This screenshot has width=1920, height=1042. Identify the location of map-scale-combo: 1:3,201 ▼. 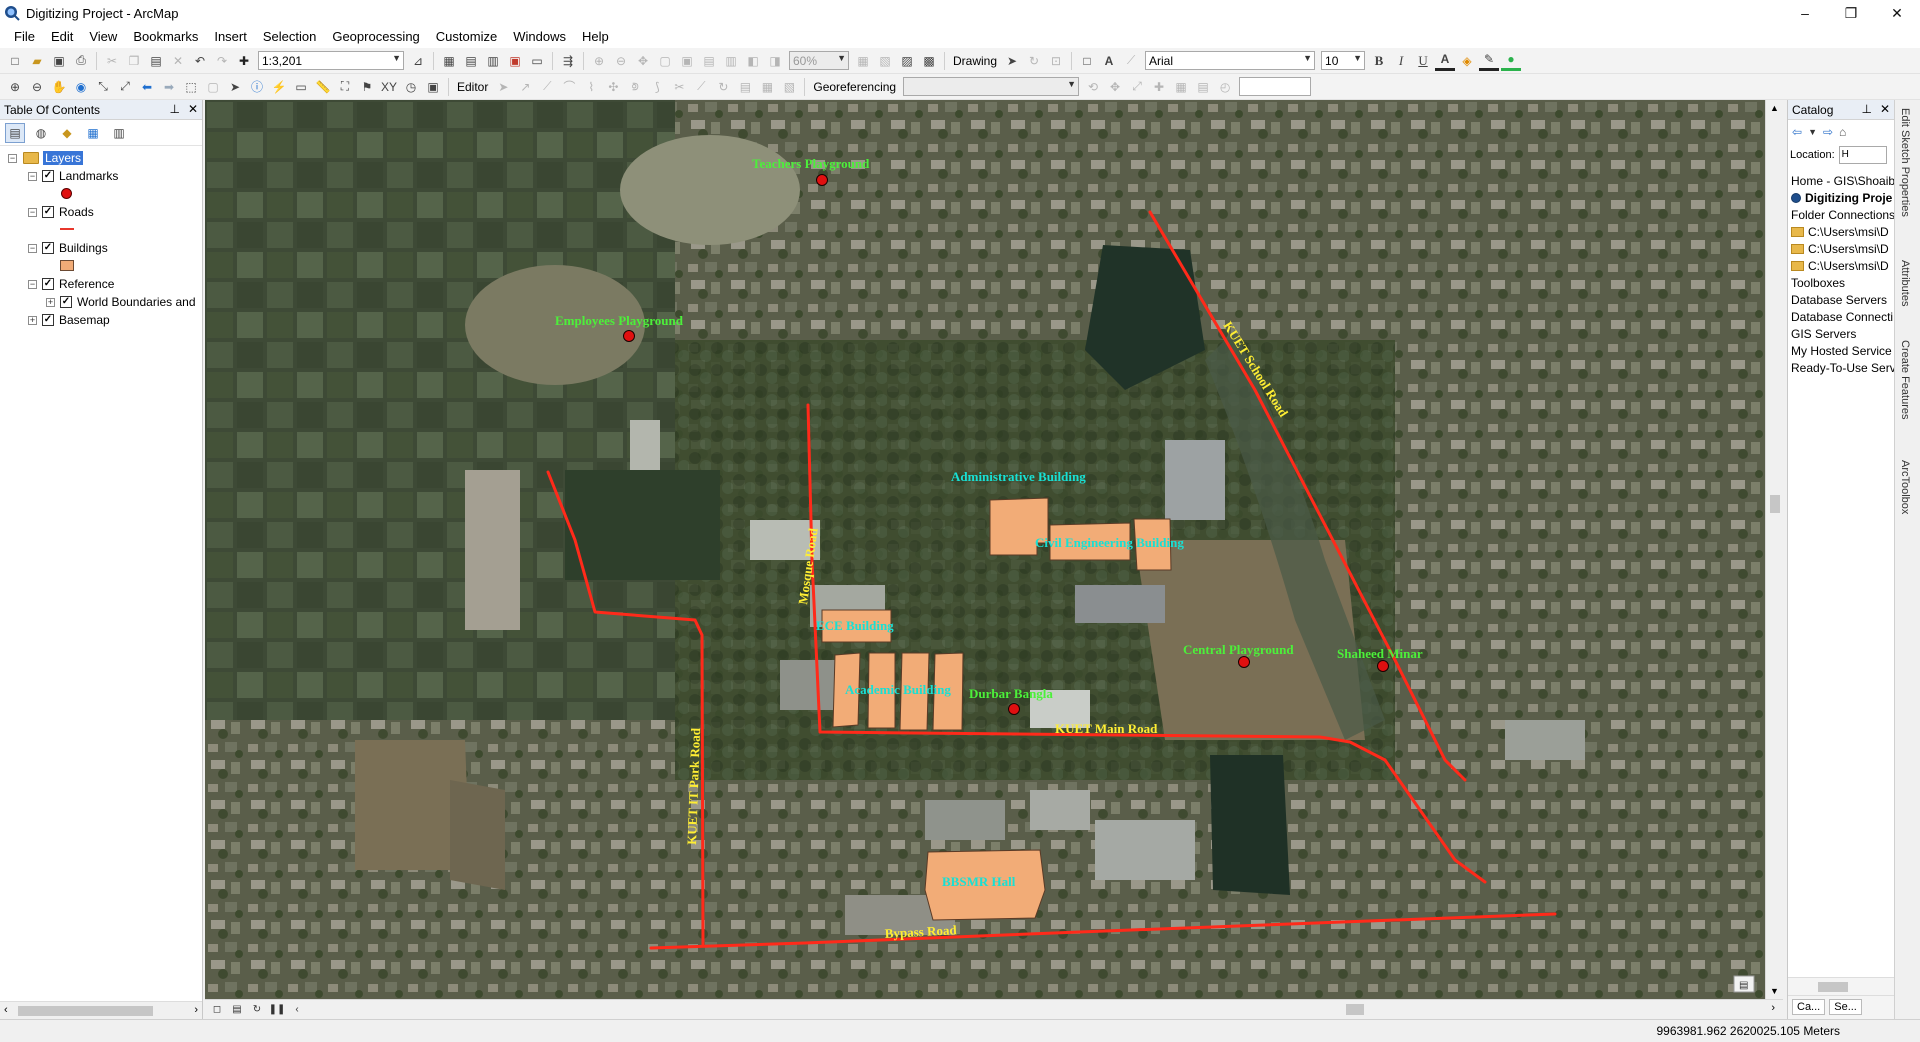
(331, 60).